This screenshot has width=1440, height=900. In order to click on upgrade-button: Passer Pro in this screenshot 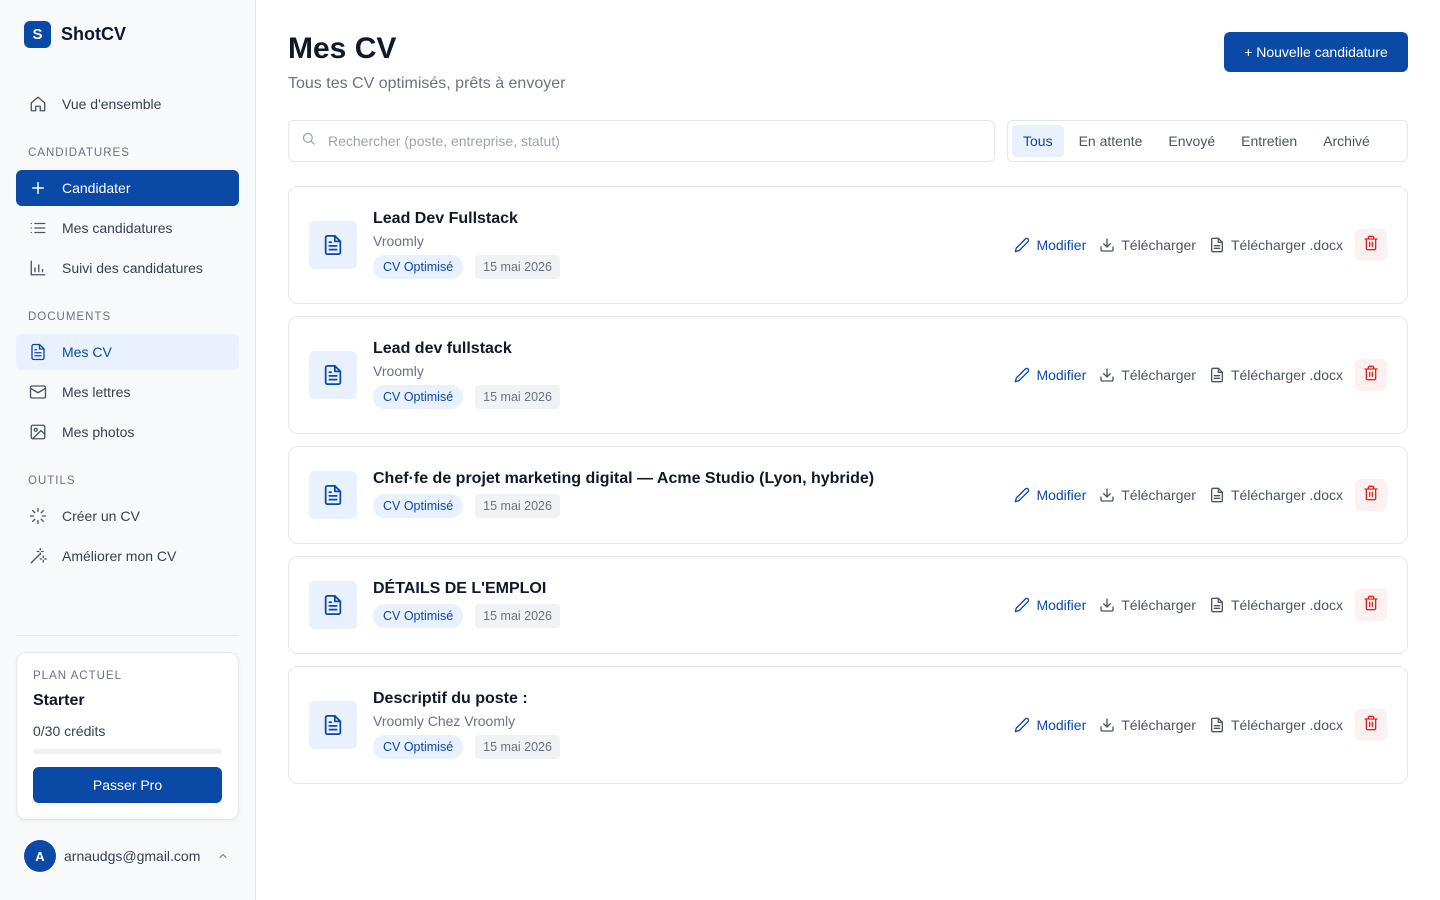, I will do `click(127, 785)`.